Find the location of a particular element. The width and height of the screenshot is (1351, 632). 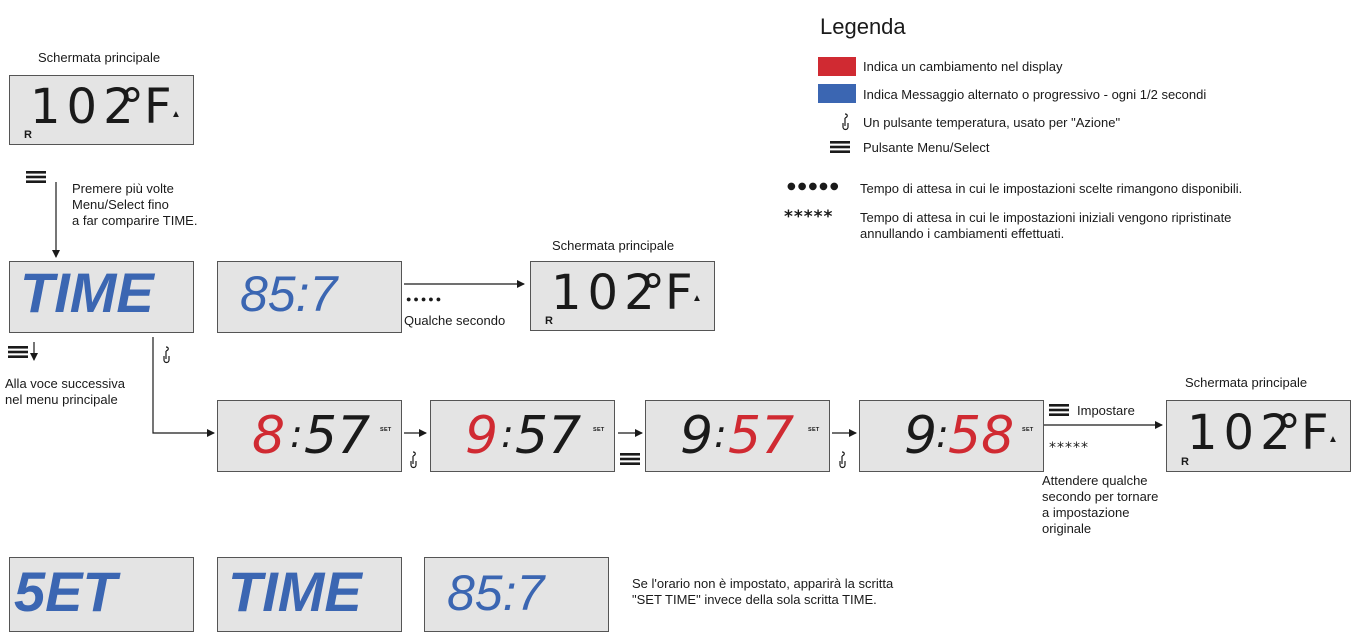

clock-alt-text-2: 85:7 is located at coordinates (496, 593).